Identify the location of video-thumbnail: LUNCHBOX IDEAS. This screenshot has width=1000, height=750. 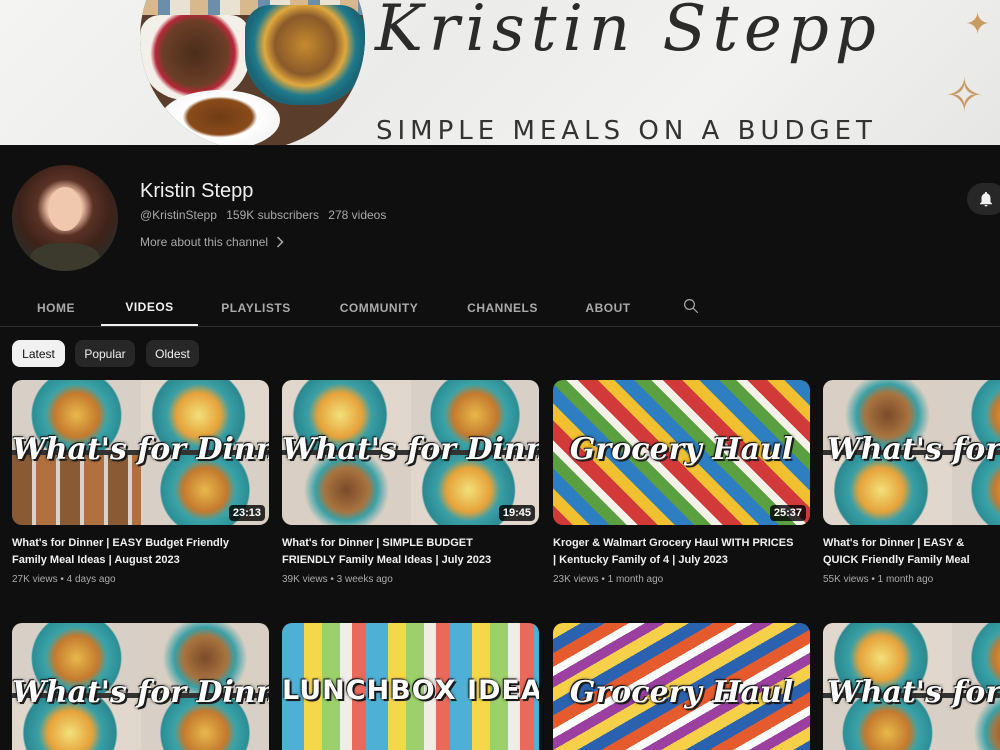
(410, 686).